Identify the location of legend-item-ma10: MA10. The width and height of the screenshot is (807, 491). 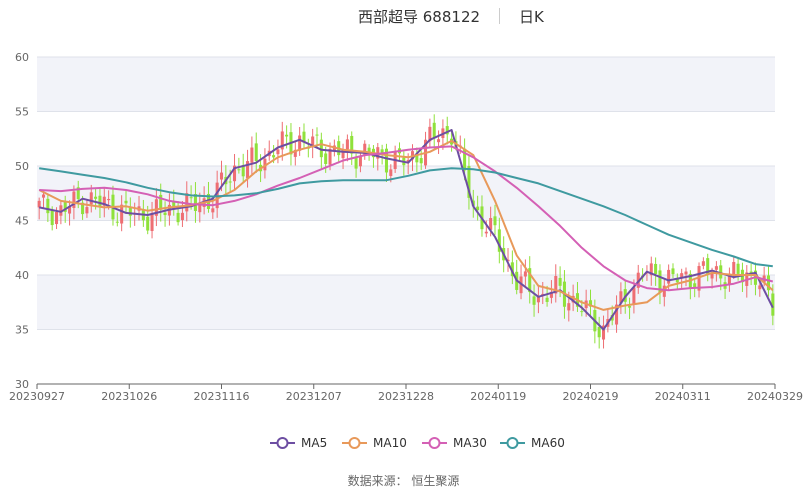
(374, 443).